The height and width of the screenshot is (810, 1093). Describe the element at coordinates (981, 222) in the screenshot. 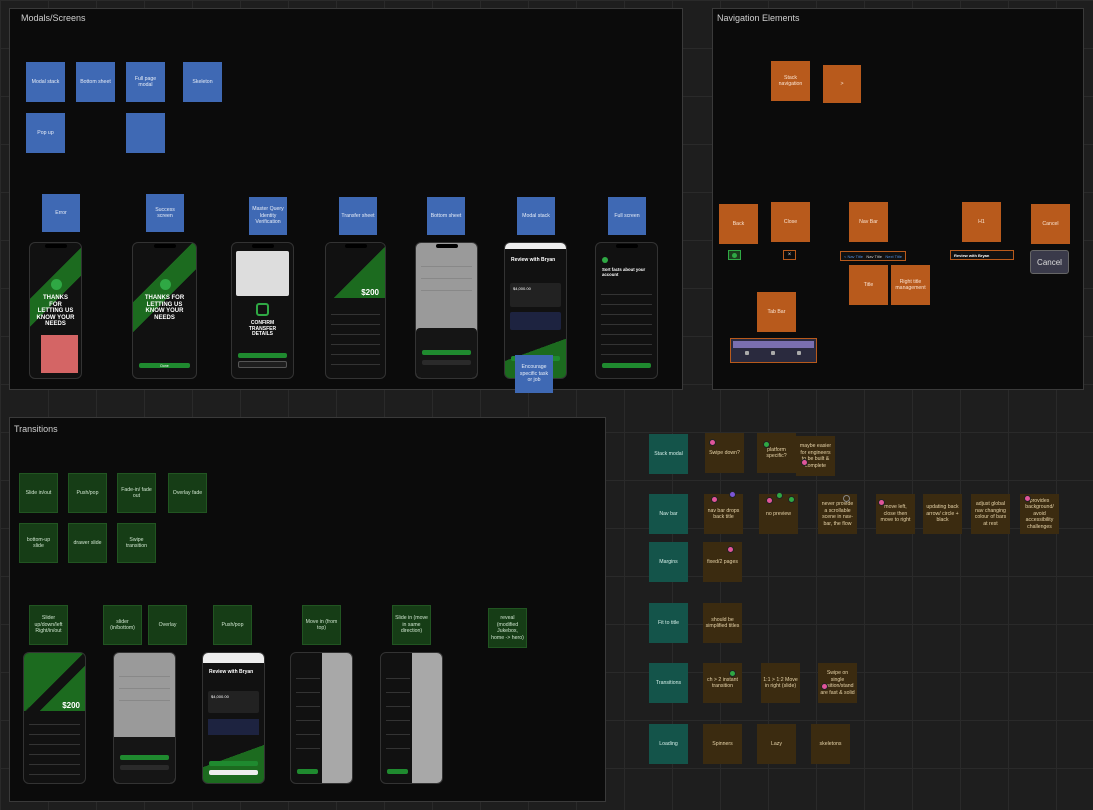

I see `sticky-h1: H1` at that location.